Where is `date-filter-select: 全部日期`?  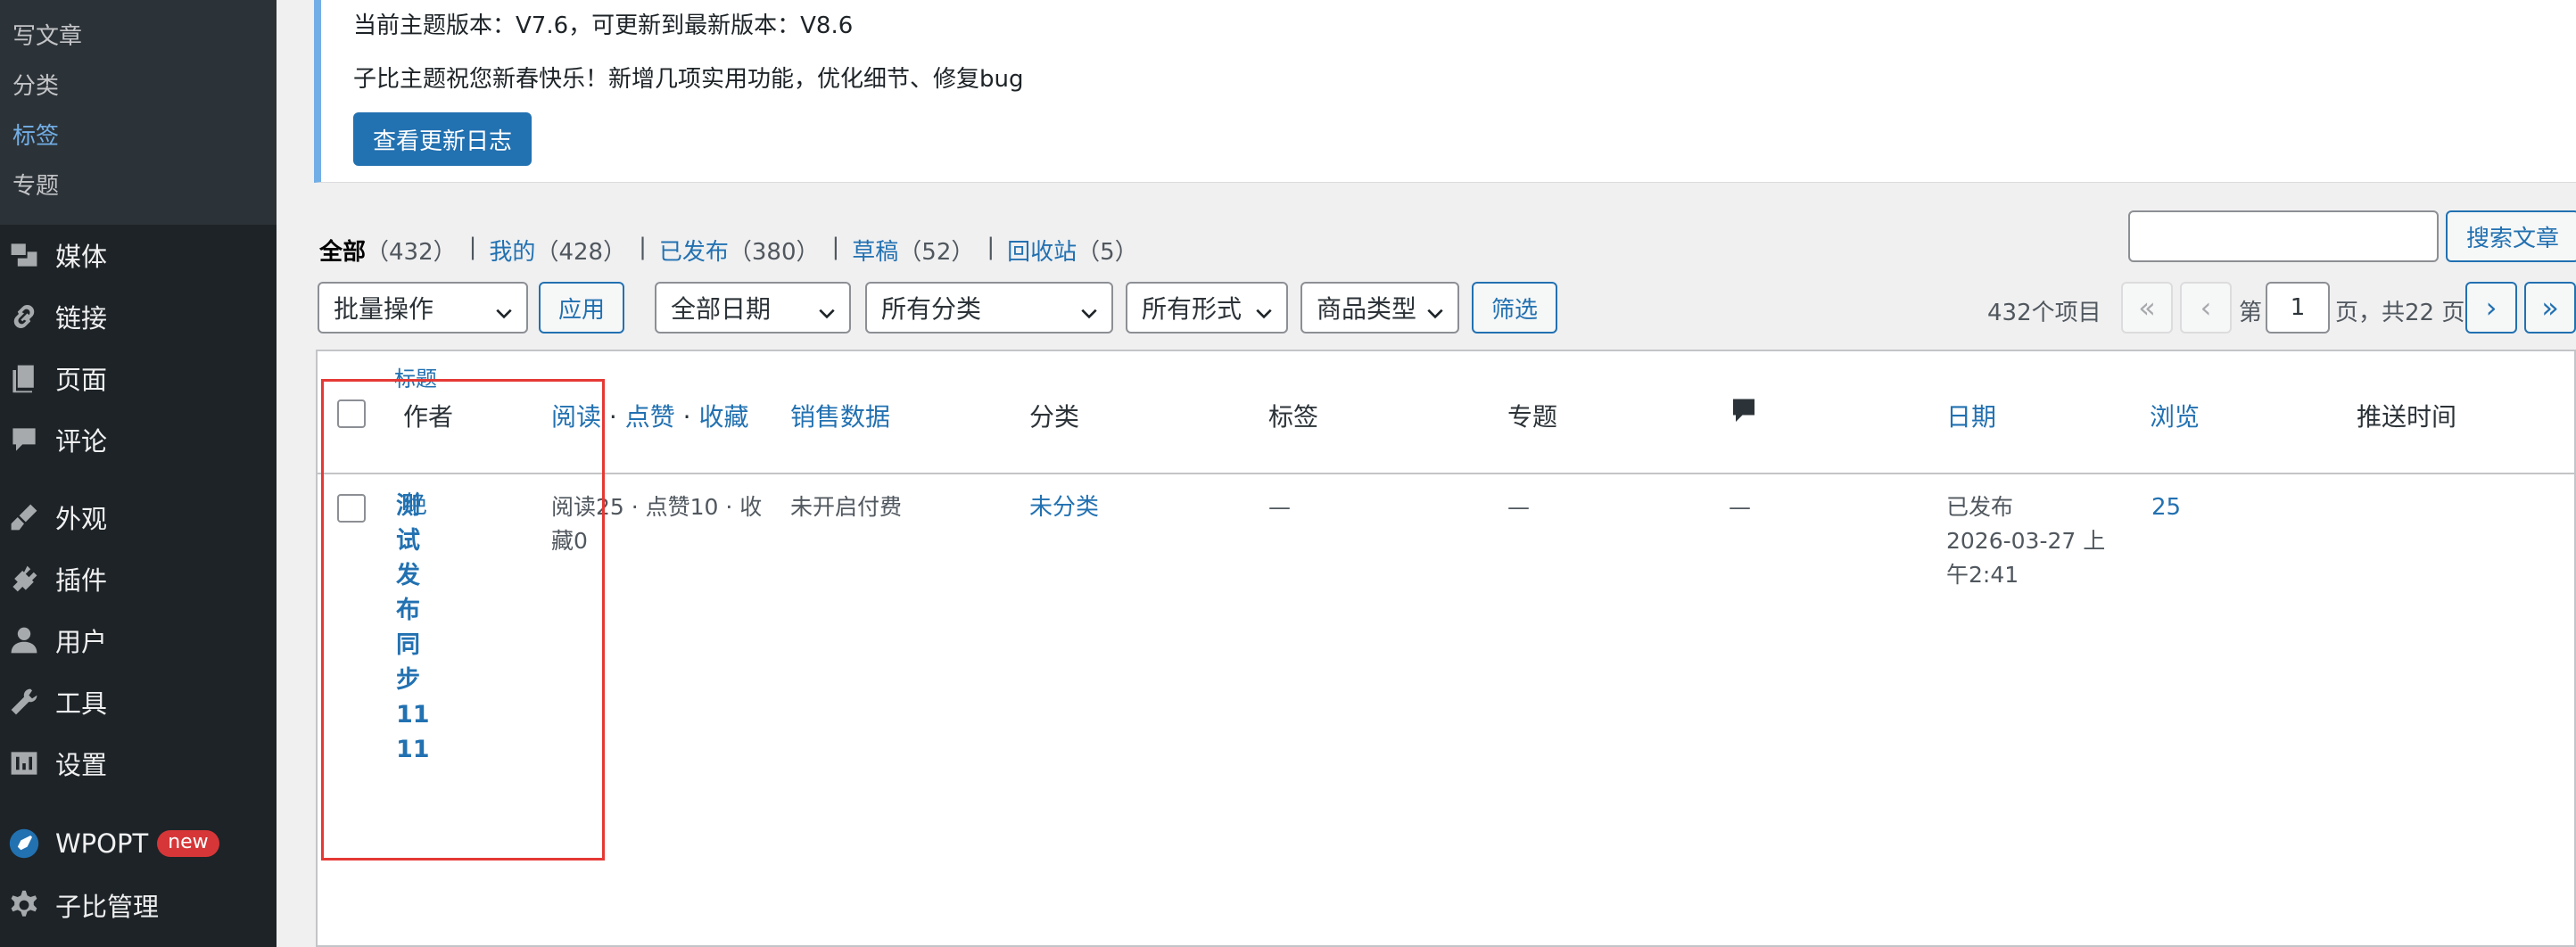
date-filter-select: 全部日期 is located at coordinates (753, 308).